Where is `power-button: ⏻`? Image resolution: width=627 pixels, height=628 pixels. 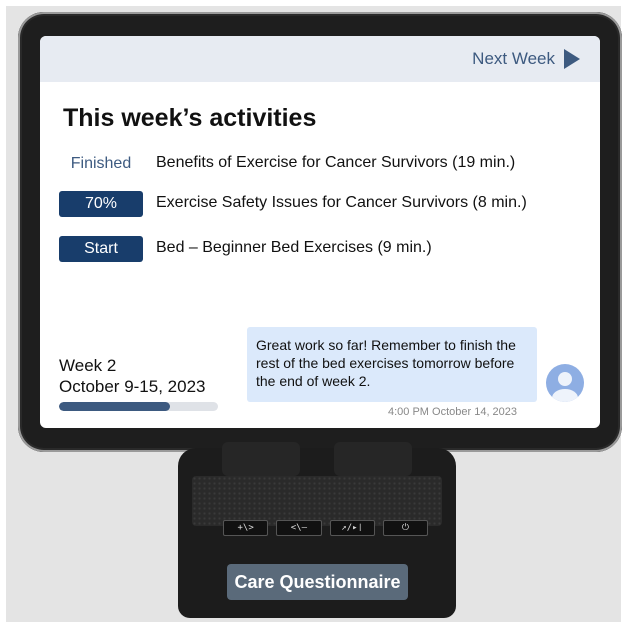
power-button: ⏻ is located at coordinates (405, 528).